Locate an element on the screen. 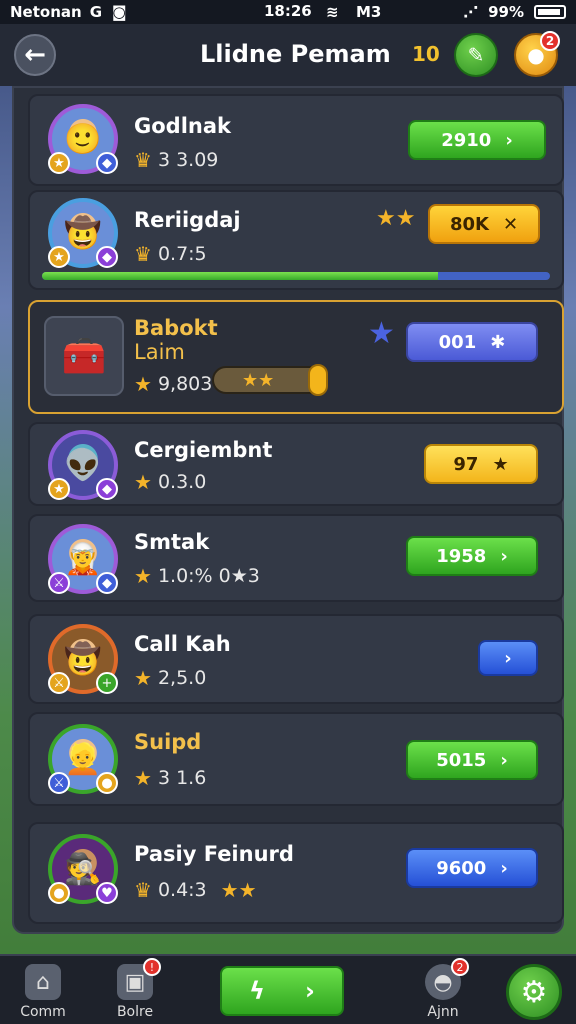 The width and height of the screenshot is (576, 1024). chest-image: 🧰 is located at coordinates (84, 356).